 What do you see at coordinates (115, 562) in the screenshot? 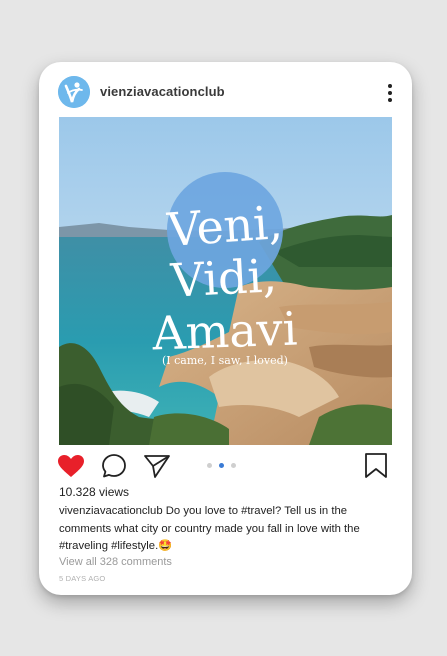
I see `view-comments-link: View all 328 comments` at bounding box center [115, 562].